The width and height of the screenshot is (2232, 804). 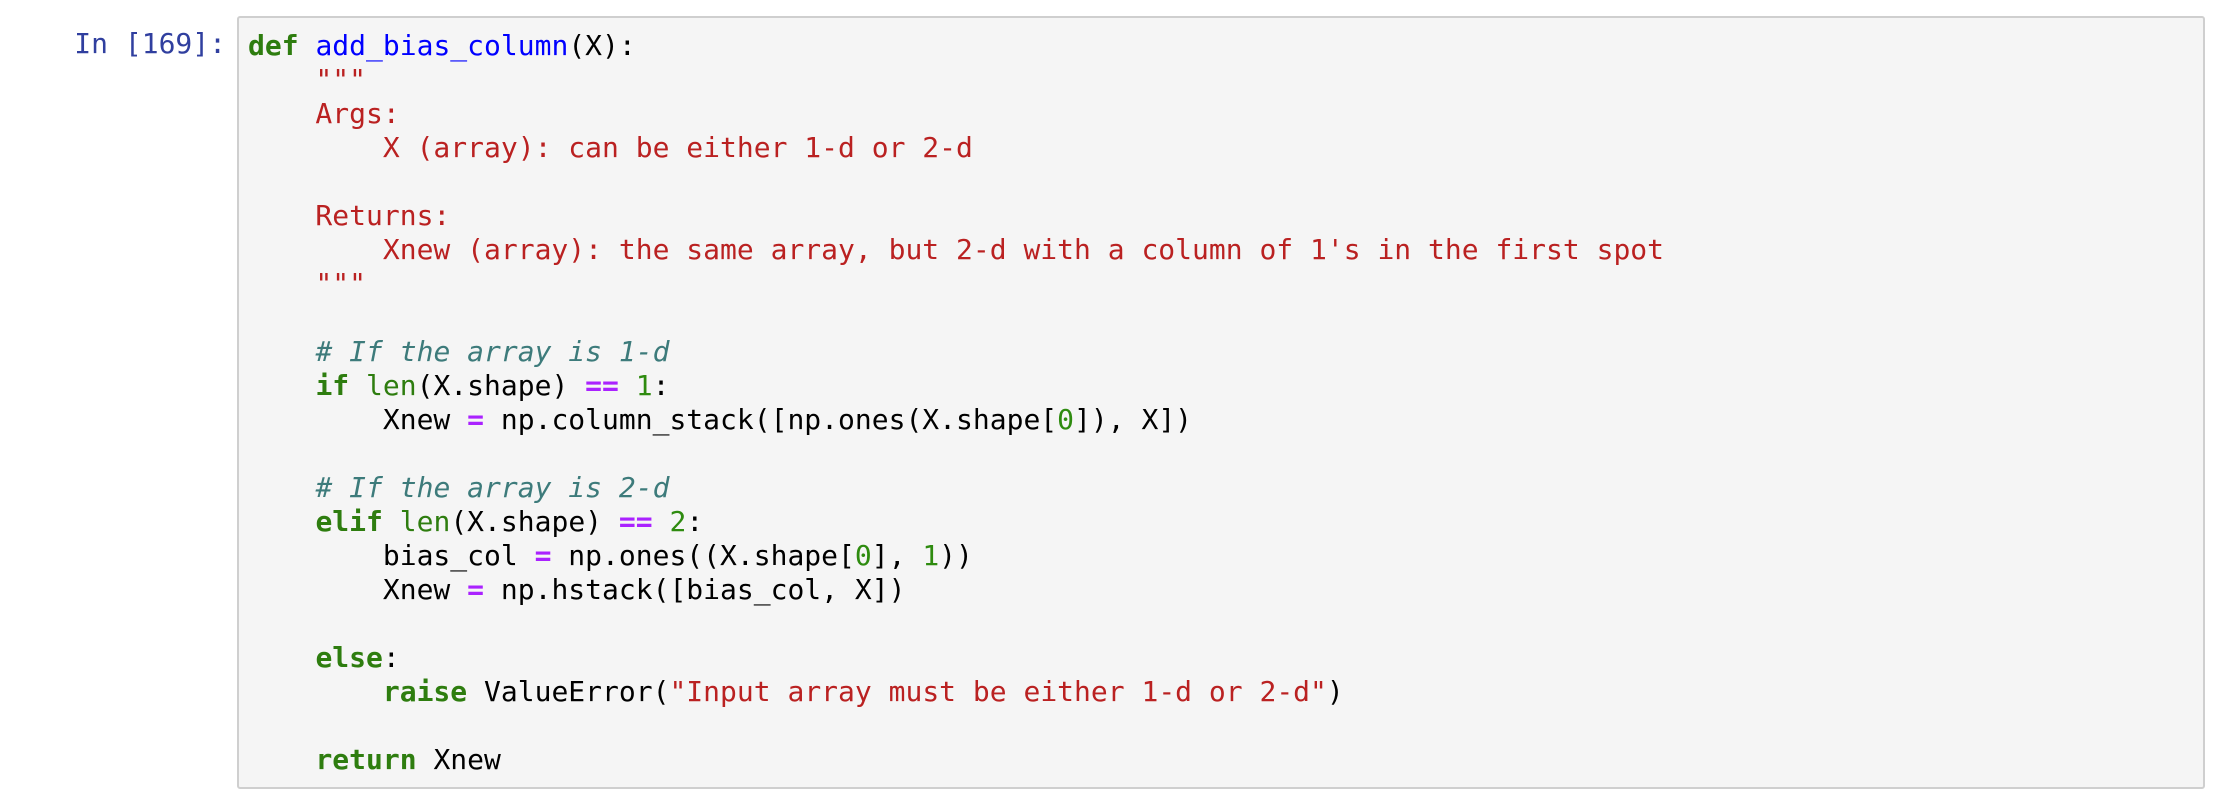 What do you see at coordinates (366, 759) in the screenshot?
I see `code-token: return` at bounding box center [366, 759].